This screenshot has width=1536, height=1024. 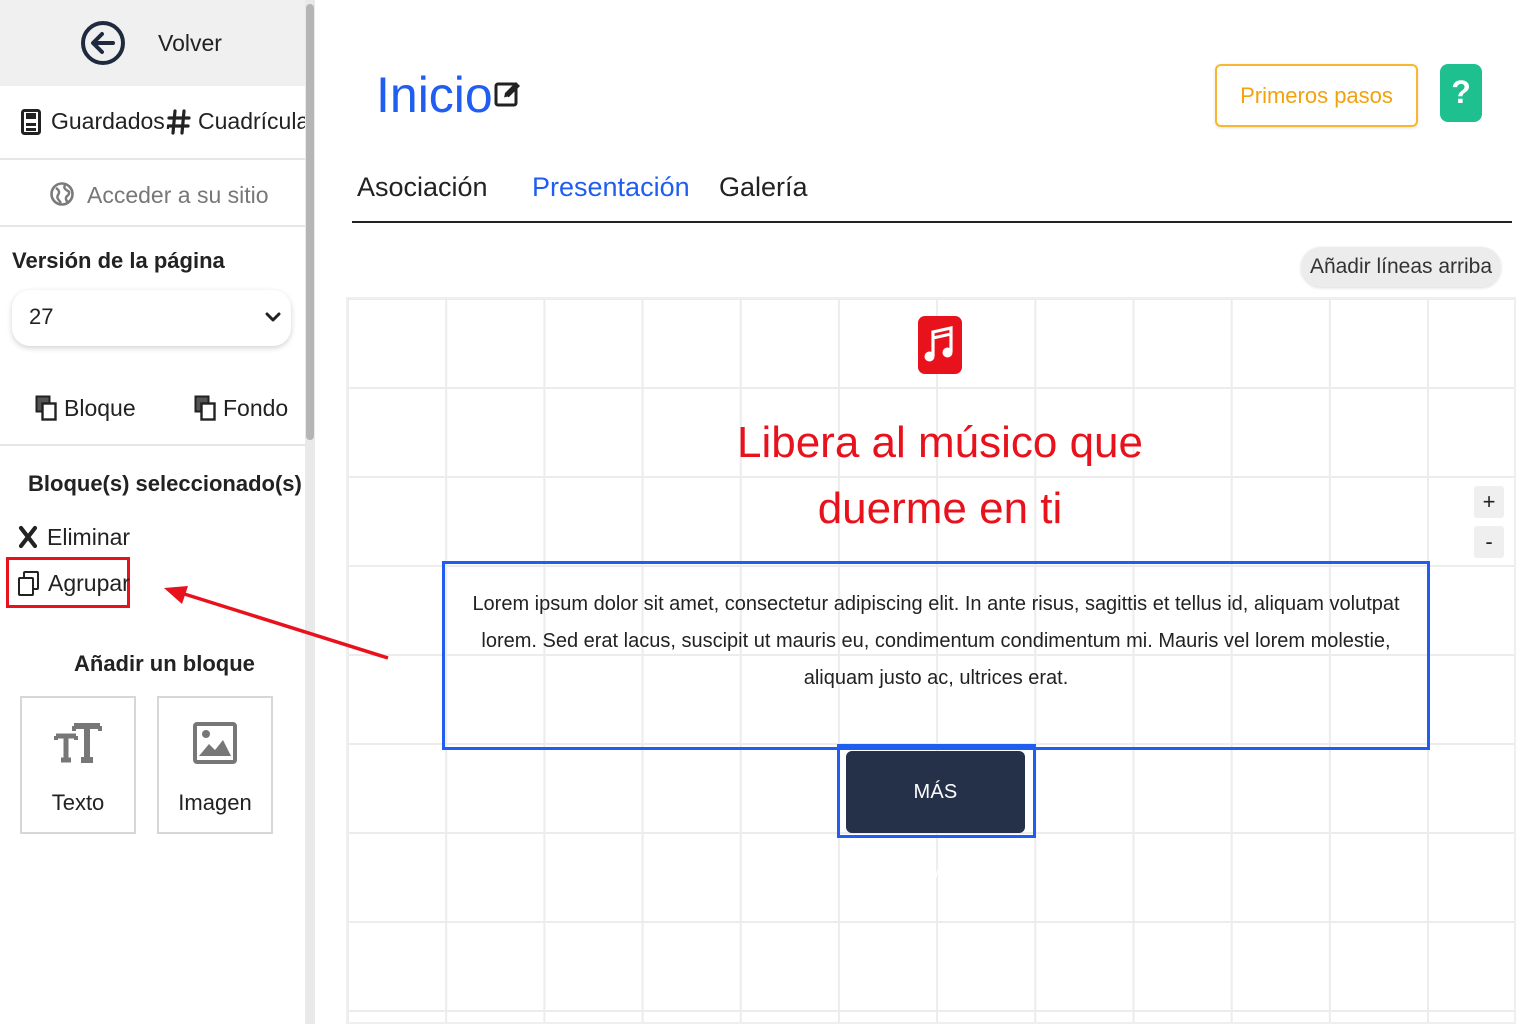 What do you see at coordinates (276, 623) in the screenshot?
I see `annotation-arrow` at bounding box center [276, 623].